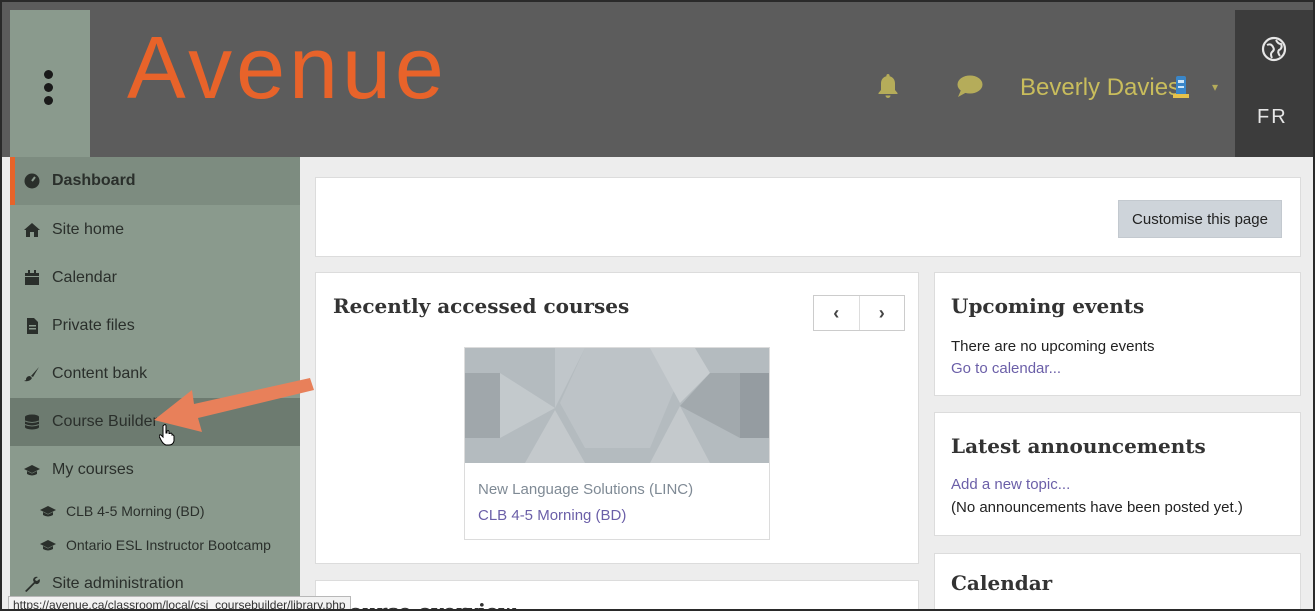  What do you see at coordinates (287, 68) in the screenshot?
I see `site-logo: Avenue` at bounding box center [287, 68].